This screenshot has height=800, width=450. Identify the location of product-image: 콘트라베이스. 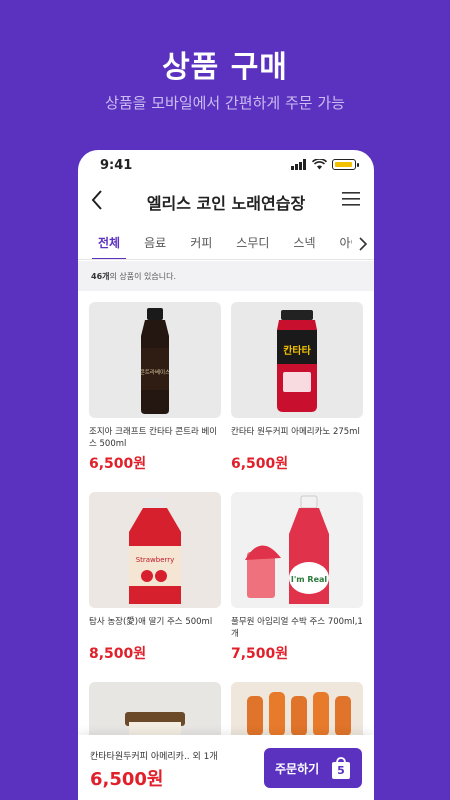
(155, 360).